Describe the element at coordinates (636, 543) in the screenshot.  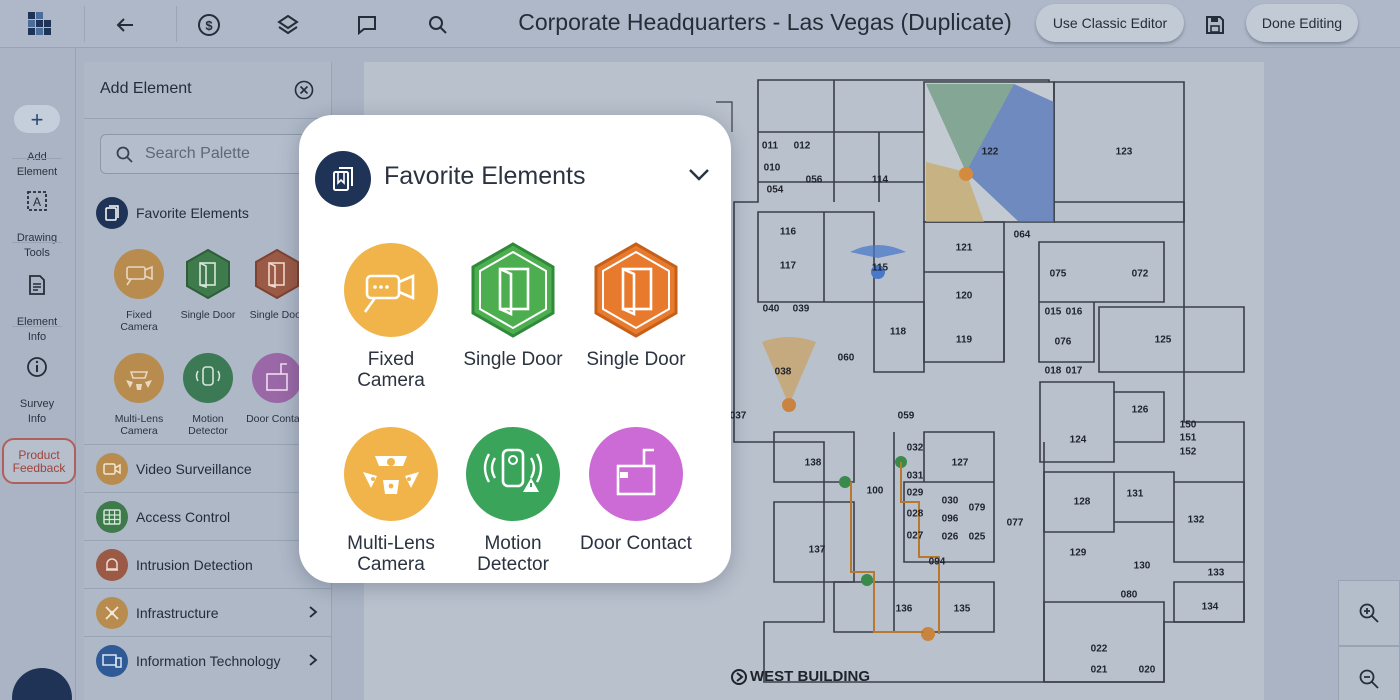
I see `tile-label: Door Contact` at that location.